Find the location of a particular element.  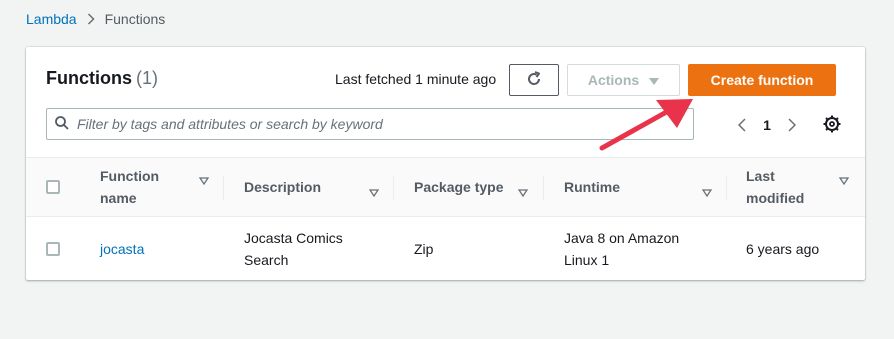

filter-search-box is located at coordinates (370, 124).